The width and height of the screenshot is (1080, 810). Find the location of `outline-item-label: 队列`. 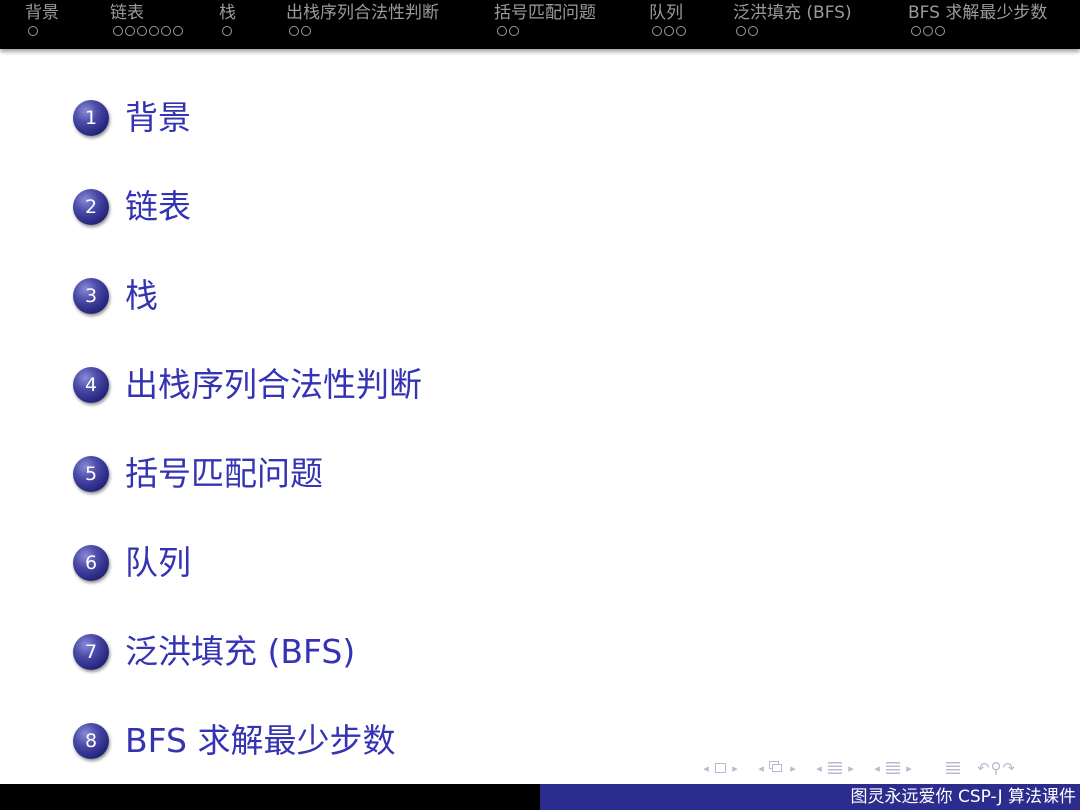

outline-item-label: 队列 is located at coordinates (158, 563).